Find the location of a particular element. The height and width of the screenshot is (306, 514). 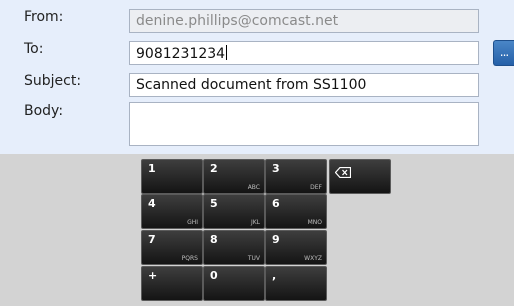

key-number: 2 is located at coordinates (214, 168).